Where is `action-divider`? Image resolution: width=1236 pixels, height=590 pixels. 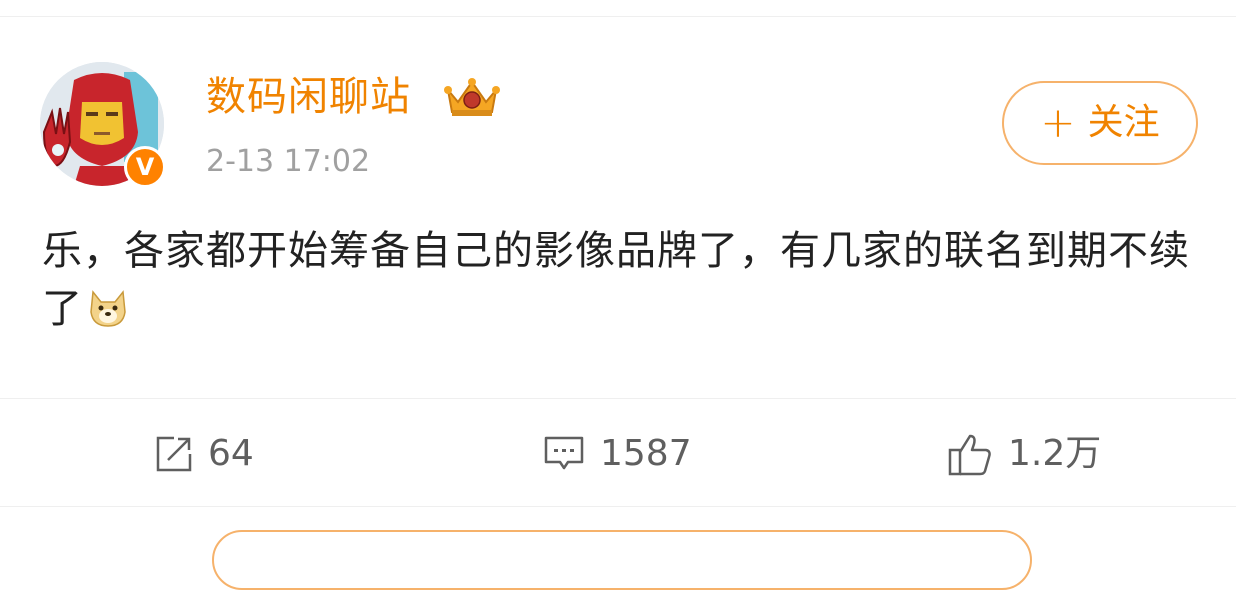
action-divider is located at coordinates (618, 398).